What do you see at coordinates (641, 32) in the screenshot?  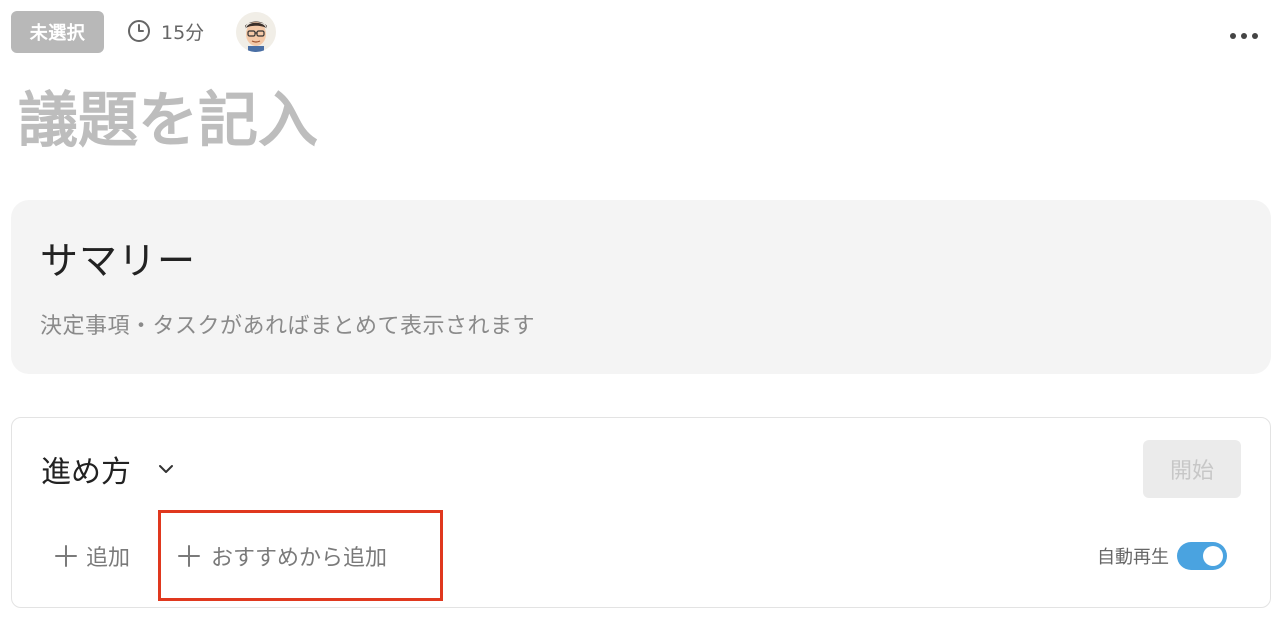 I see `topbar: 未選択 15分` at bounding box center [641, 32].